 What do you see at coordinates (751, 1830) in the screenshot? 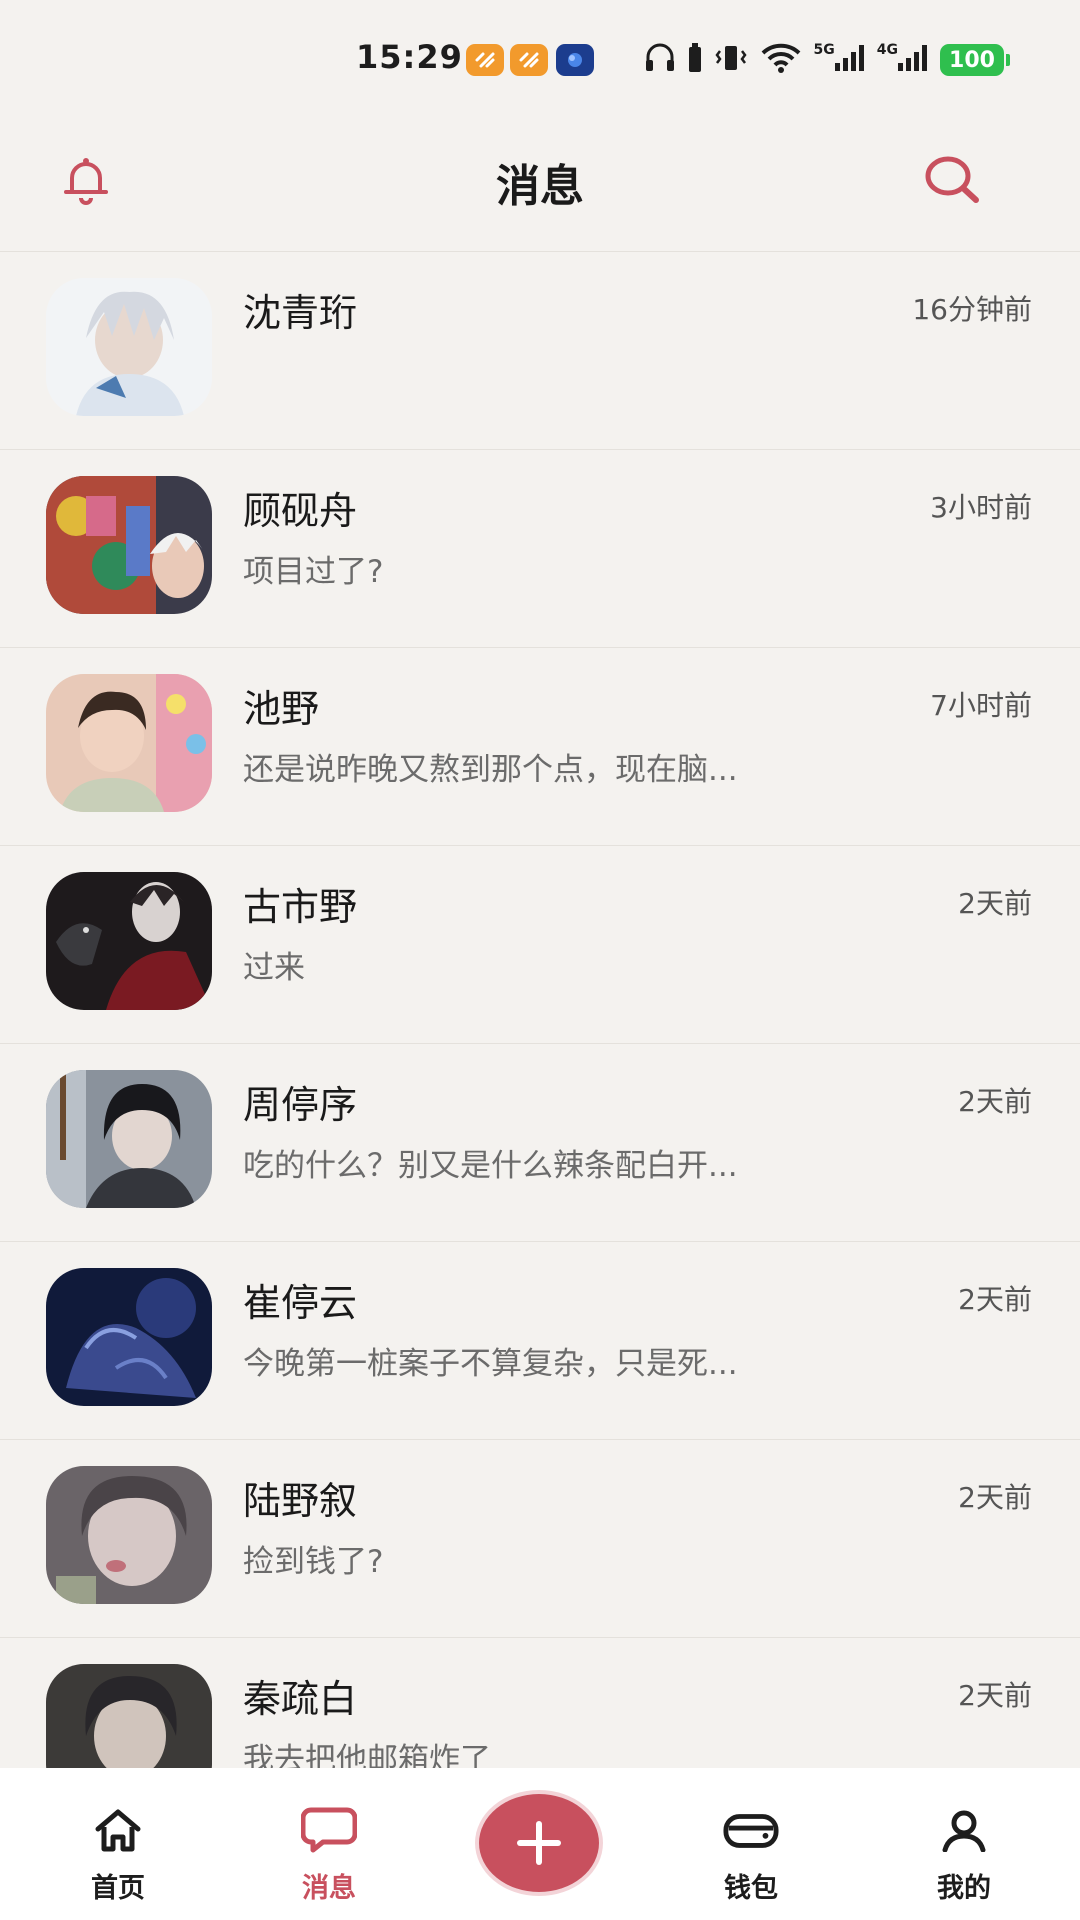
I see `wallet-icon` at bounding box center [751, 1830].